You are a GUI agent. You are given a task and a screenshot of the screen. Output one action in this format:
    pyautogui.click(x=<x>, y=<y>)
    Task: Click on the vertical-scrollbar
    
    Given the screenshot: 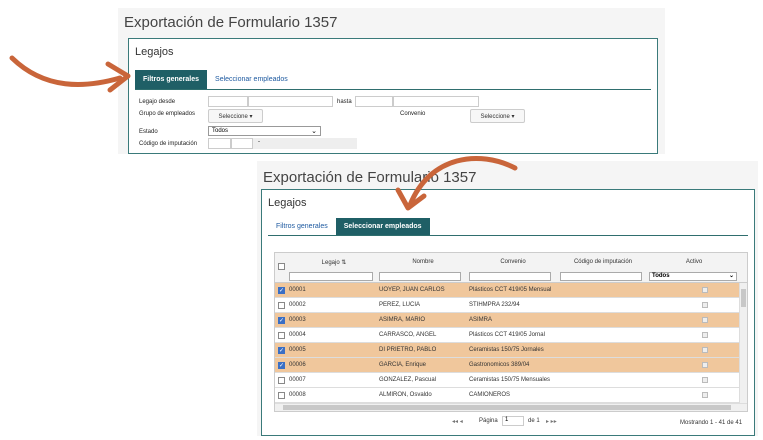 What is the action you would take?
    pyautogui.click(x=743, y=343)
    